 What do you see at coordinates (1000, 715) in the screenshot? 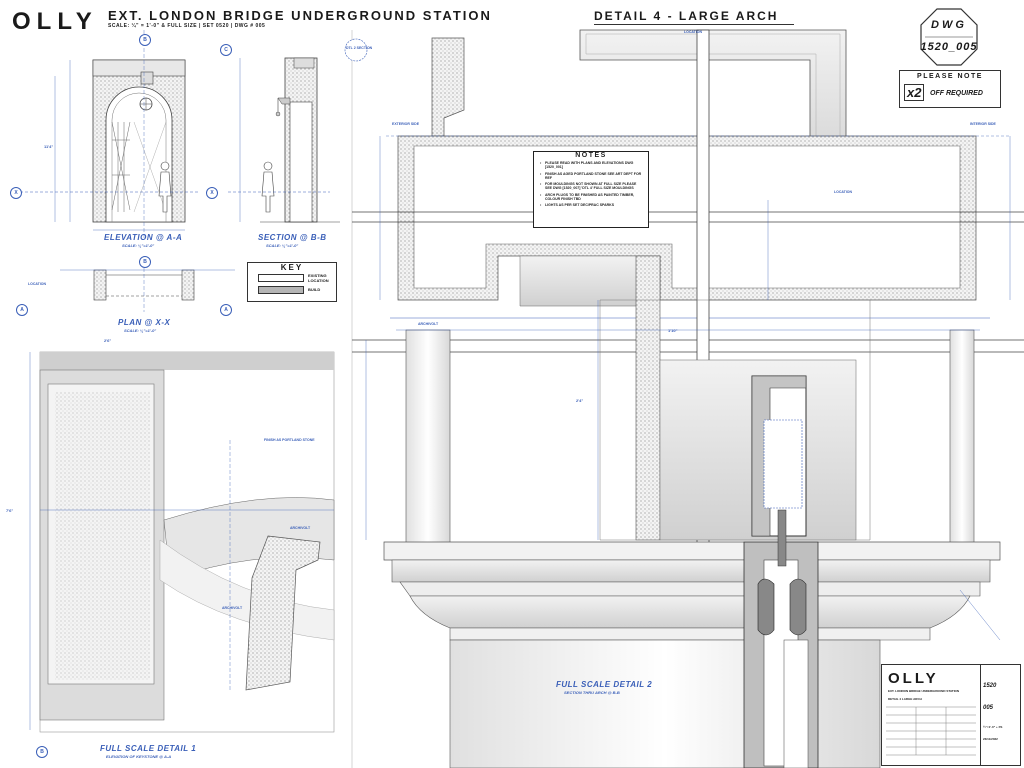
I see `title-block-info-column: 1520 005 ¼"=1'-0" + FS 23/11/2022` at bounding box center [1000, 715].